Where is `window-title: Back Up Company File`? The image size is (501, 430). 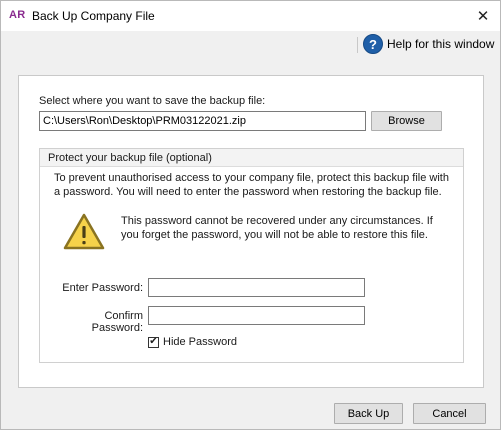 window-title: Back Up Company File is located at coordinates (93, 16).